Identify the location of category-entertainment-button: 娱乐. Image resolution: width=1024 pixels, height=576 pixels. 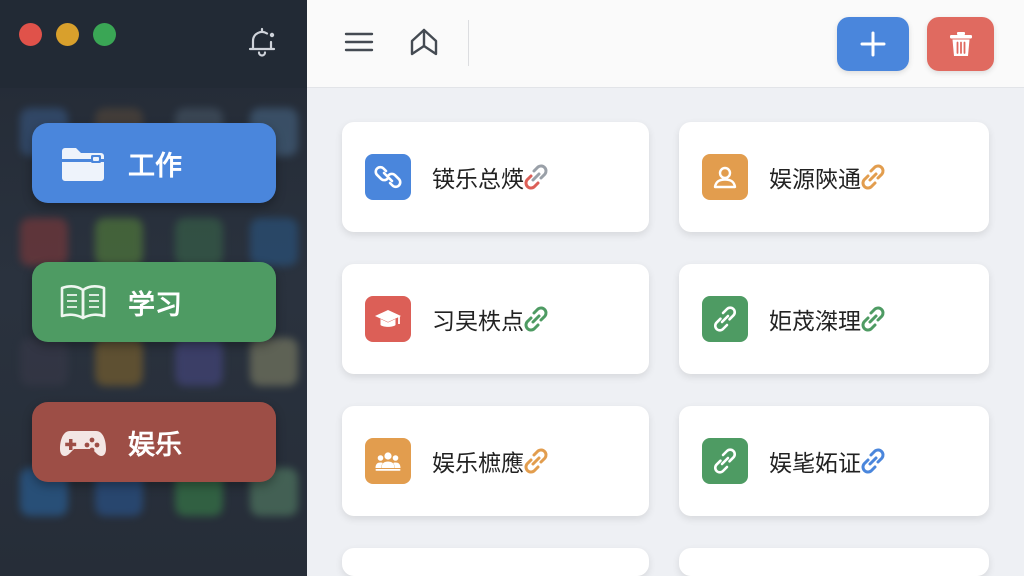
(154, 442).